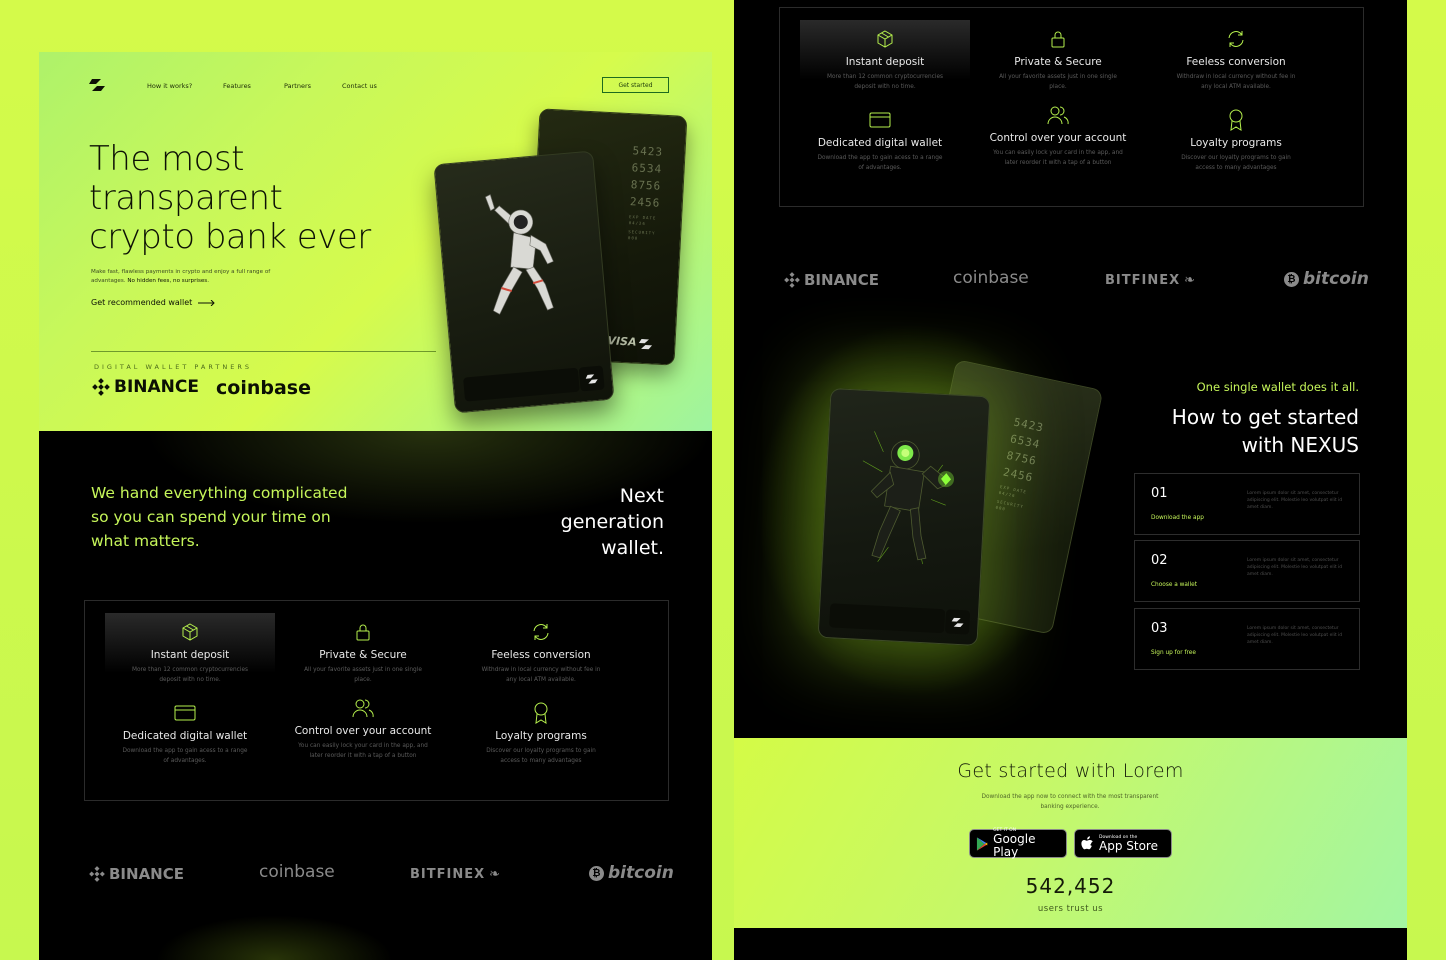 Image resolution: width=1446 pixels, height=960 pixels. What do you see at coordinates (297, 86) in the screenshot?
I see `nav-partners: Partners` at bounding box center [297, 86].